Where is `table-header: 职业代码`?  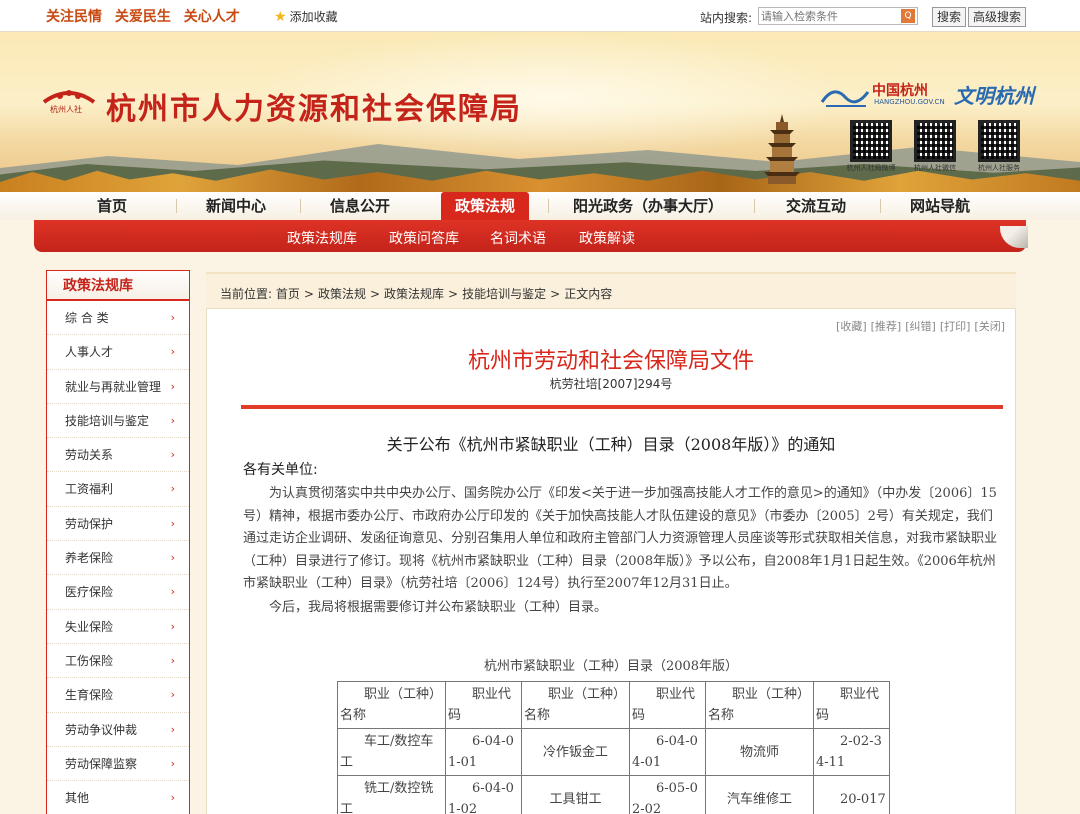 table-header: 职业代码 is located at coordinates (664, 705).